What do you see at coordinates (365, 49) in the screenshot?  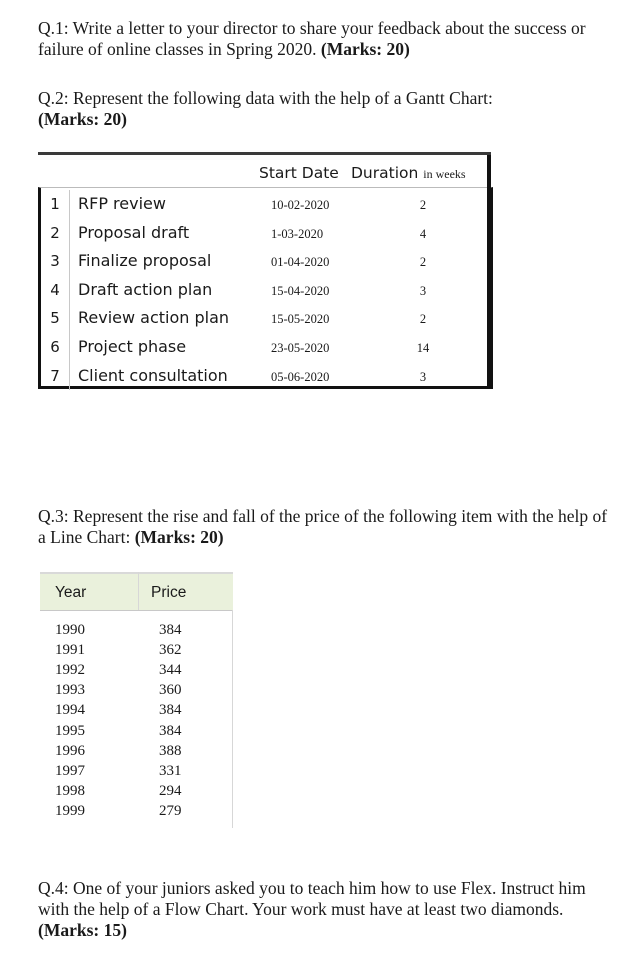 I see `question-1-marks: (Marks: 20)` at bounding box center [365, 49].